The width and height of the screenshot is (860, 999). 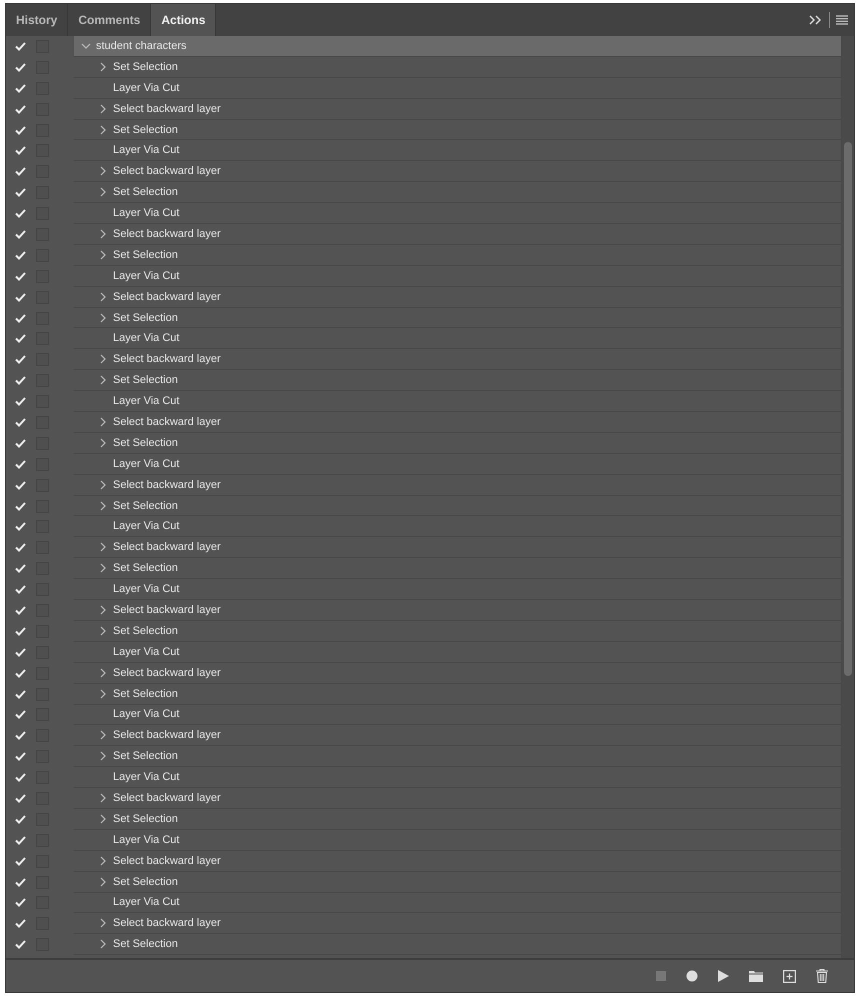 What do you see at coordinates (756, 976) in the screenshot?
I see `folder-icon` at bounding box center [756, 976].